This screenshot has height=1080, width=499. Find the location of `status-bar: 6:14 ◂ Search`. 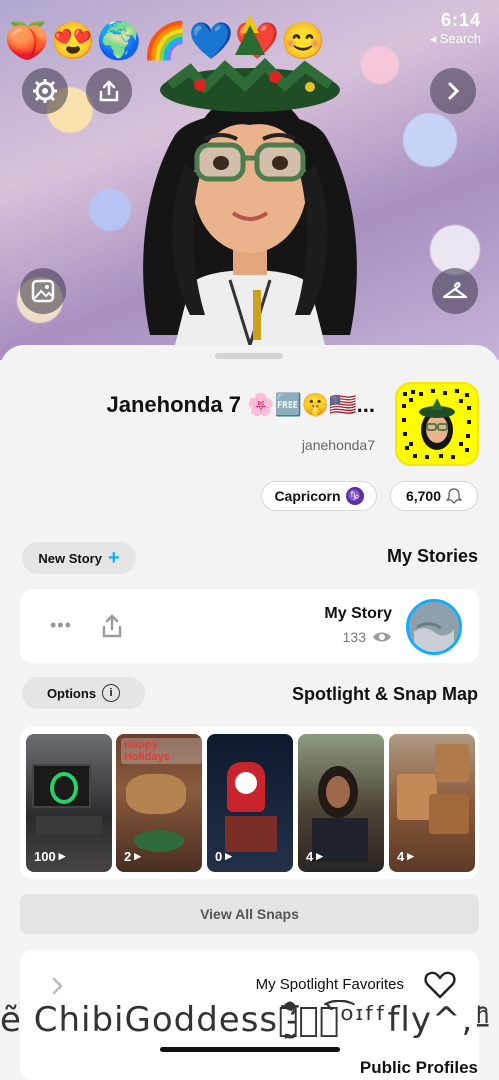

status-bar: 6:14 ◂ Search is located at coordinates (455, 28).